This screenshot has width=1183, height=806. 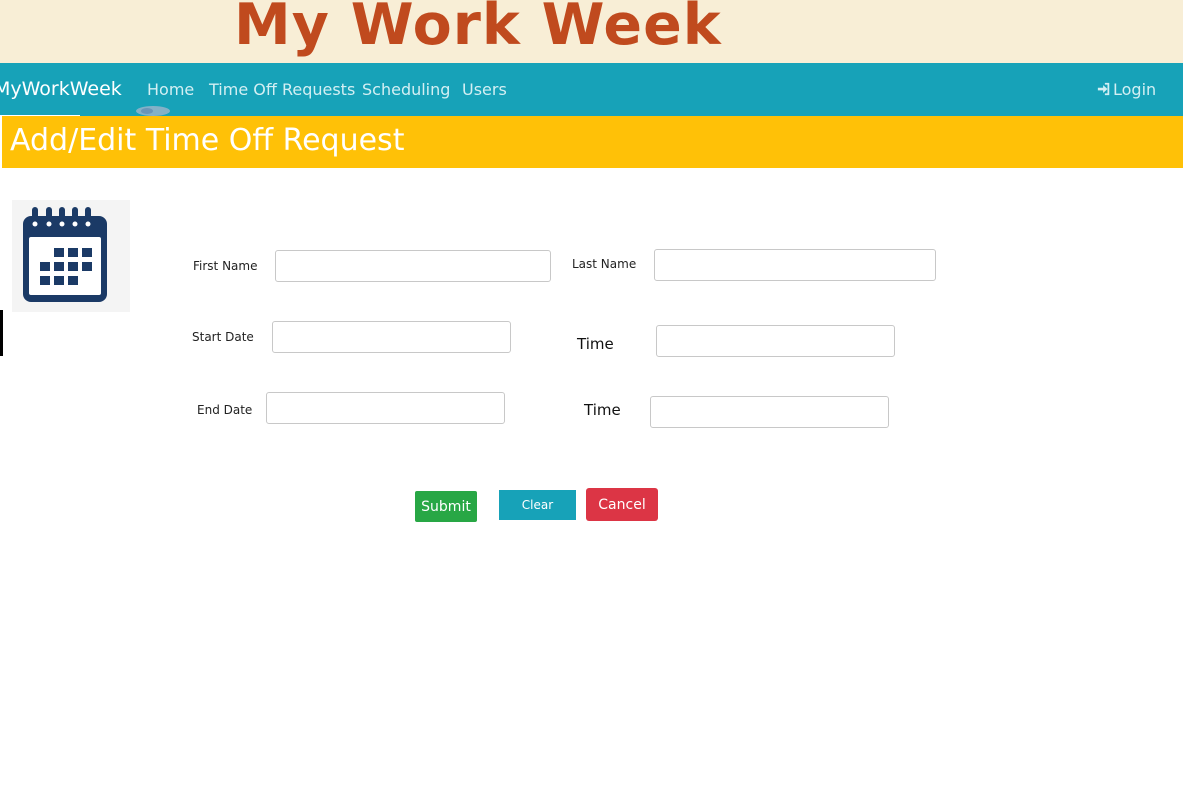 What do you see at coordinates (478, 29) in the screenshot?
I see `banner-title: My Work Week` at bounding box center [478, 29].